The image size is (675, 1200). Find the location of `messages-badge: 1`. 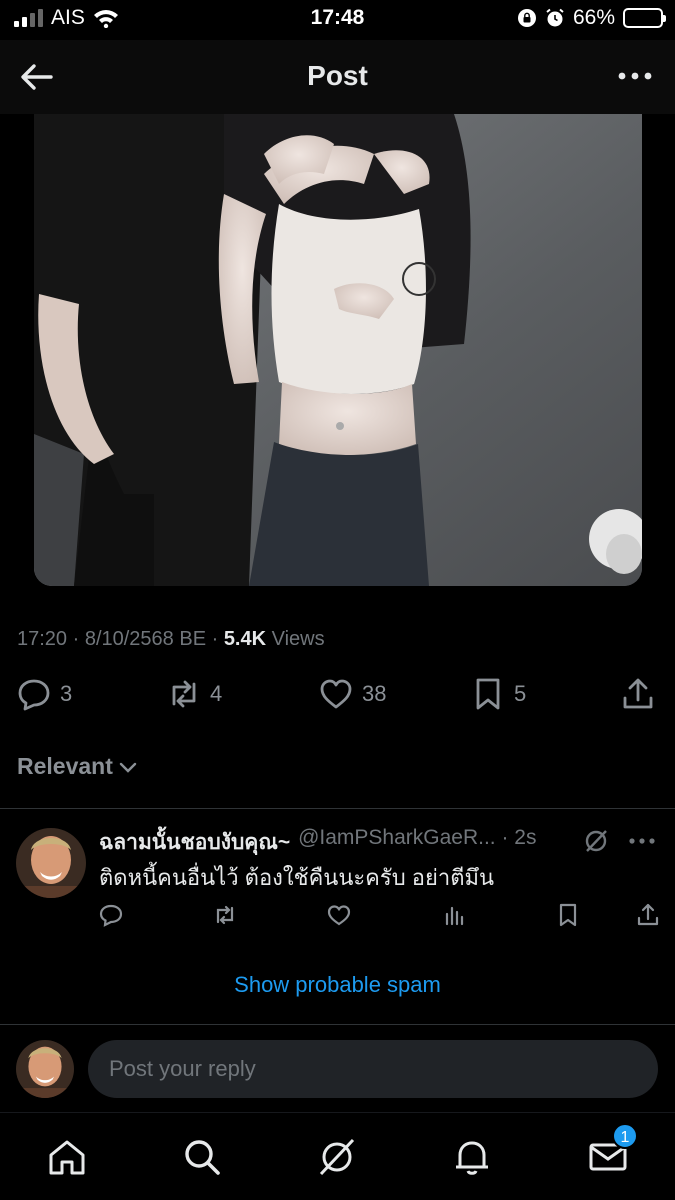

messages-badge: 1 is located at coordinates (625, 1136).